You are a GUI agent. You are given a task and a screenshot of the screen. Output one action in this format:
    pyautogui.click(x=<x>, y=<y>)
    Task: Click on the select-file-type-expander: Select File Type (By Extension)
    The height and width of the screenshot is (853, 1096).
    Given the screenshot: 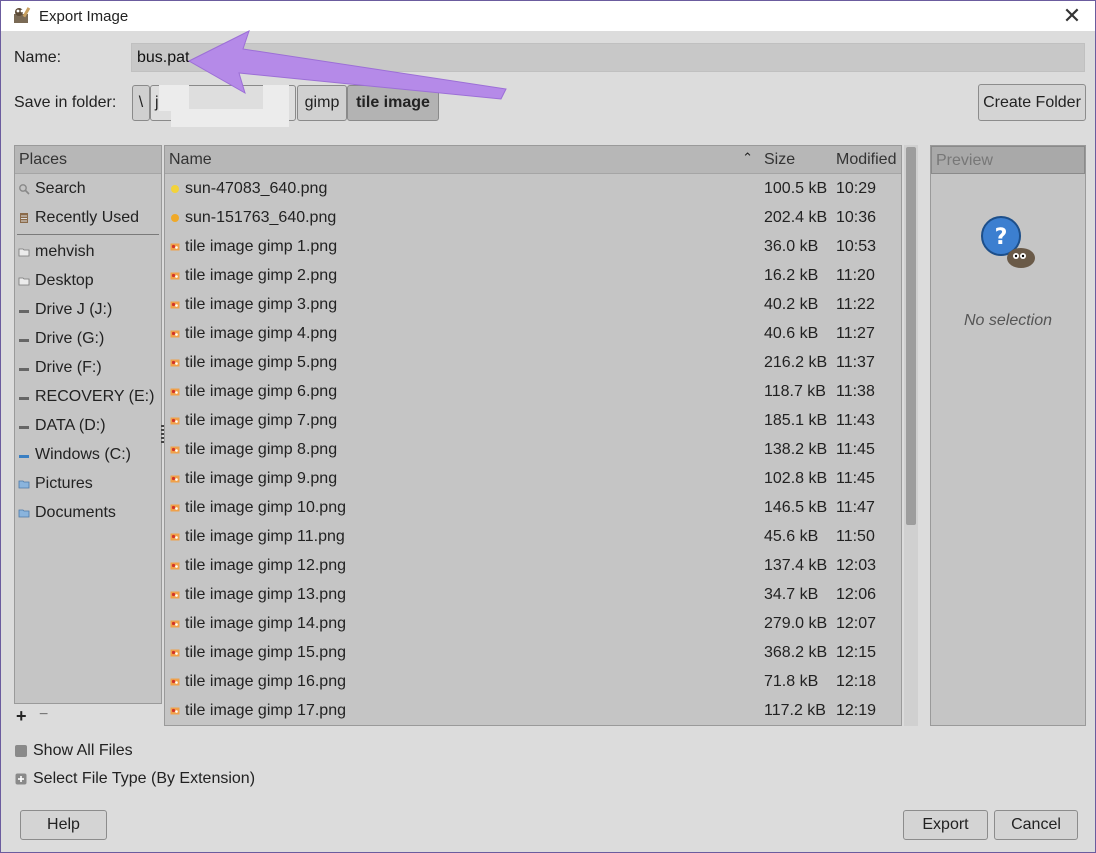 What is the action you would take?
    pyautogui.click(x=135, y=779)
    